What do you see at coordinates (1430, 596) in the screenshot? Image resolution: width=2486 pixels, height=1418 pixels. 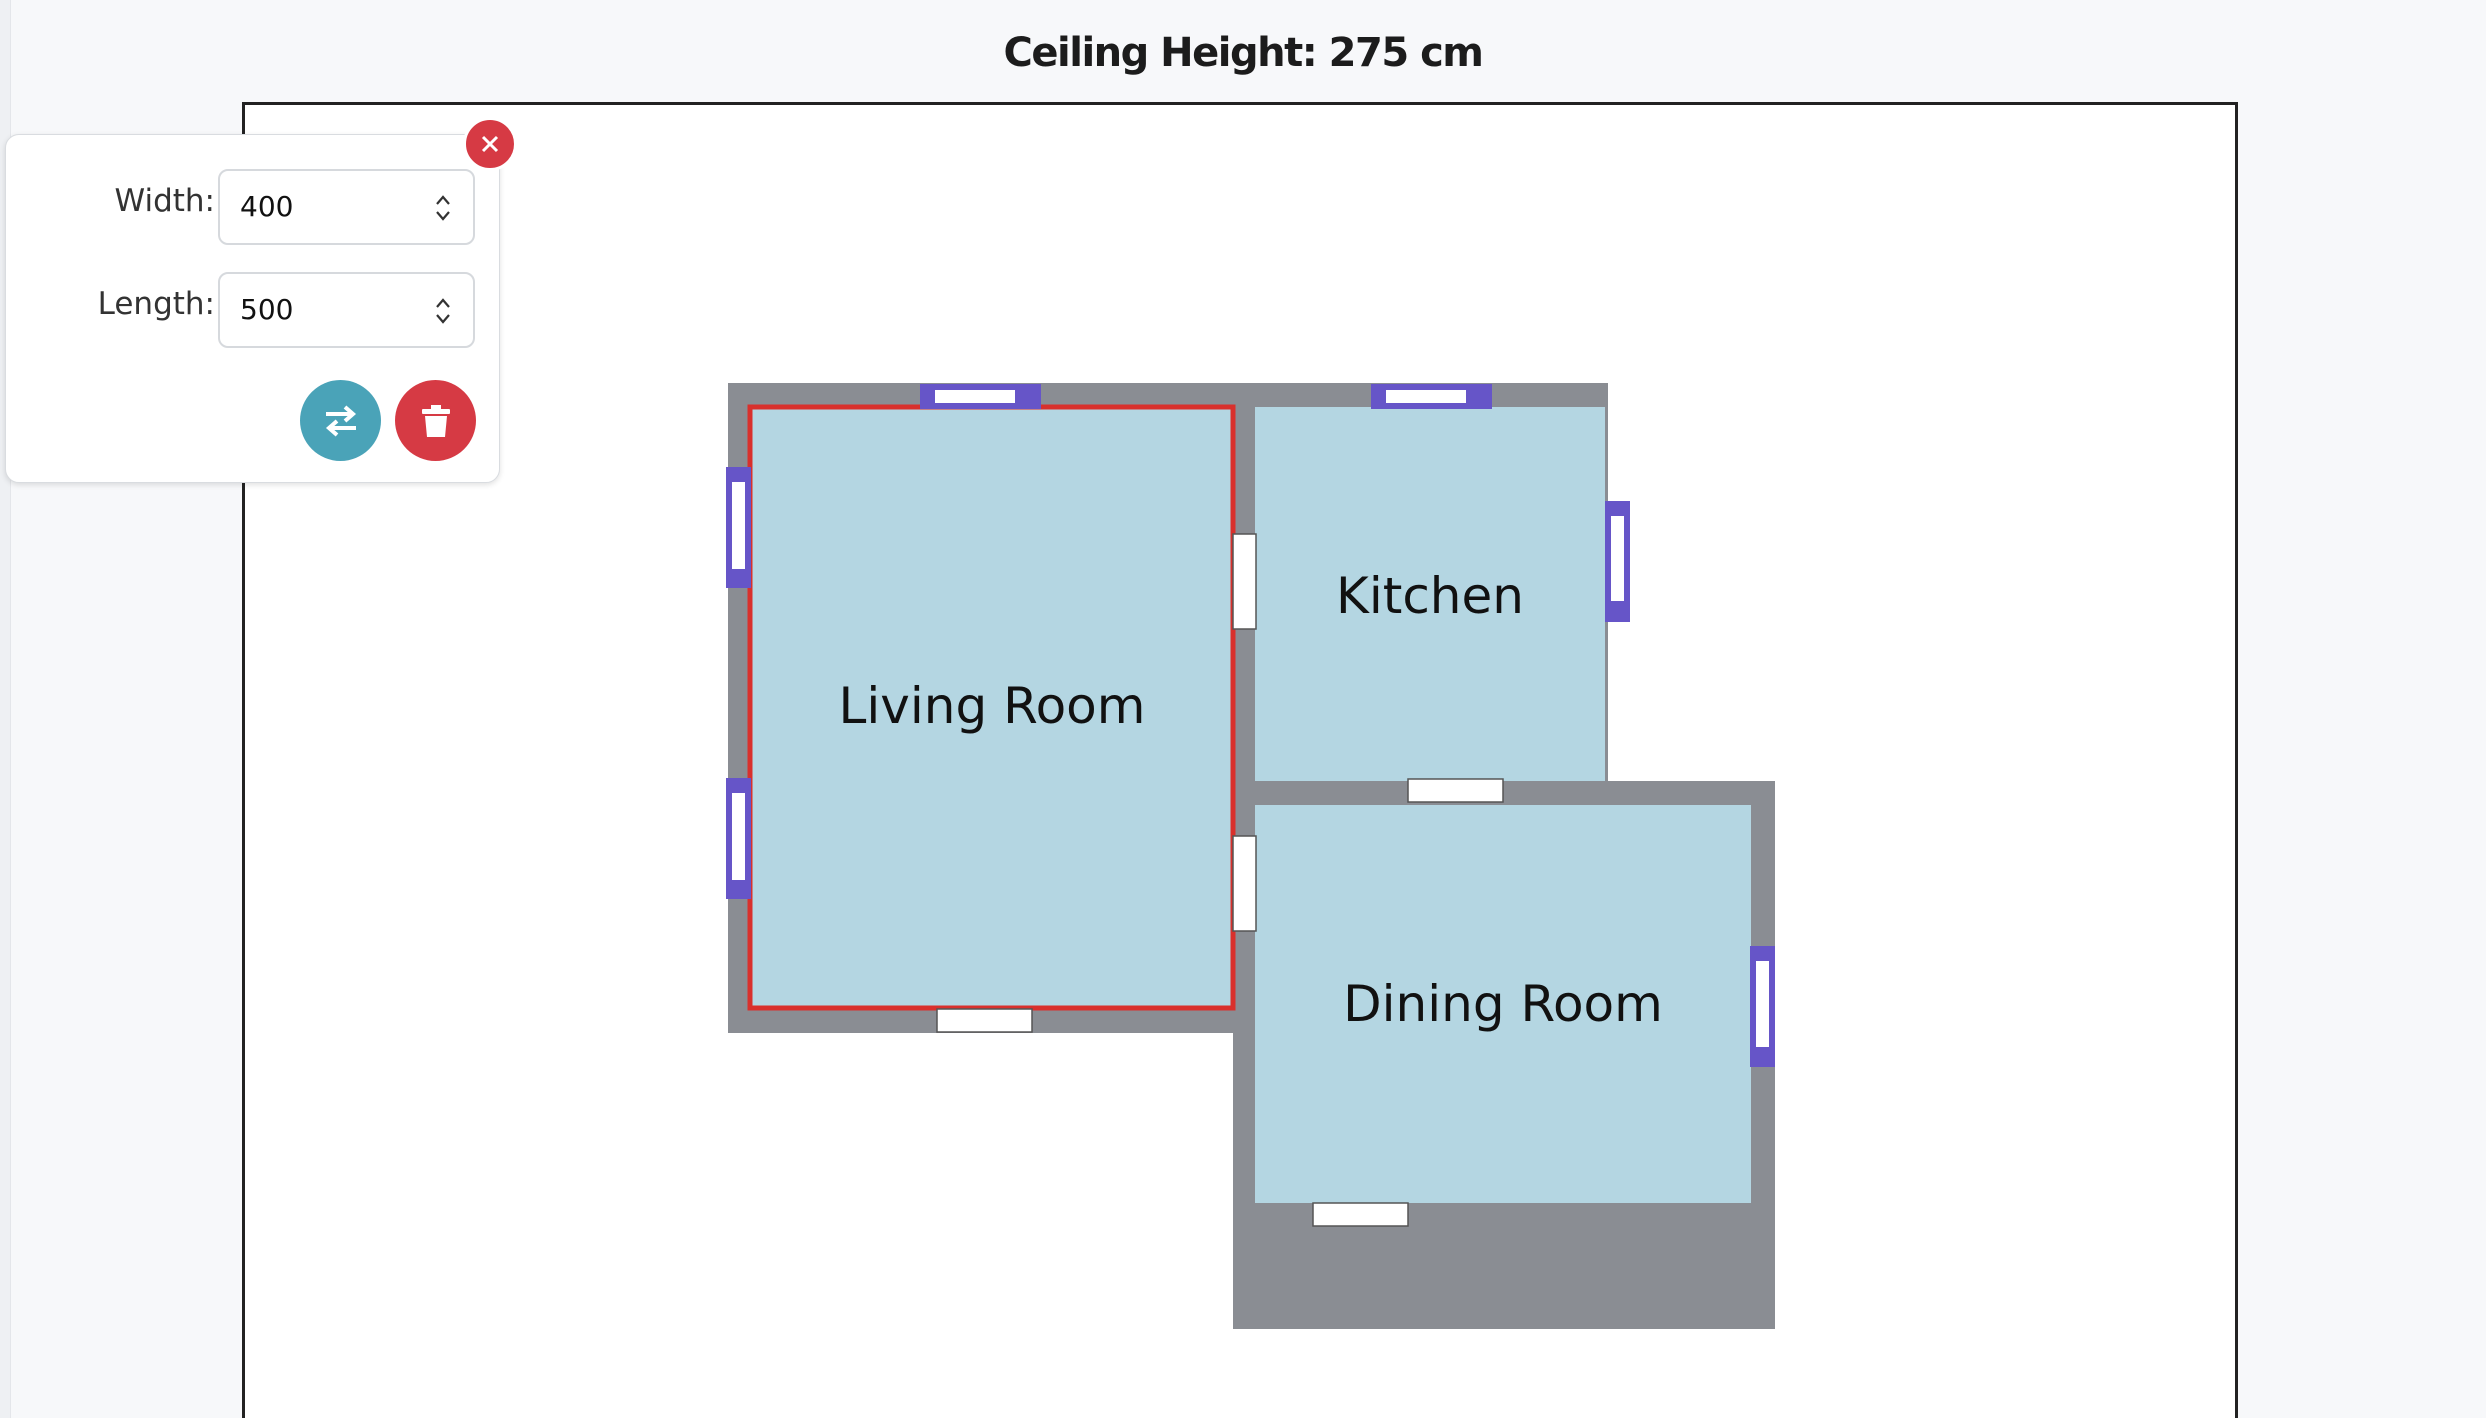 I see `kitchen-label: Kitchen` at bounding box center [1430, 596].